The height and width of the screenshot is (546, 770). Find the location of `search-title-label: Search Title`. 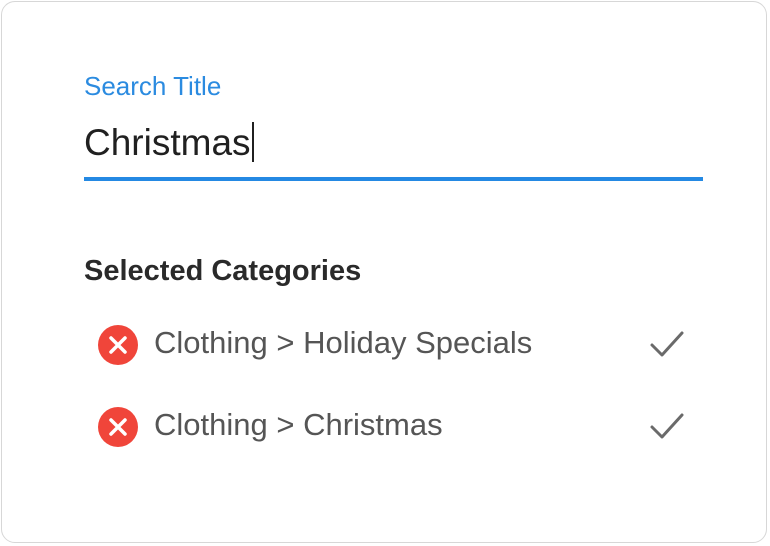

search-title-label: Search Title is located at coordinates (153, 86).